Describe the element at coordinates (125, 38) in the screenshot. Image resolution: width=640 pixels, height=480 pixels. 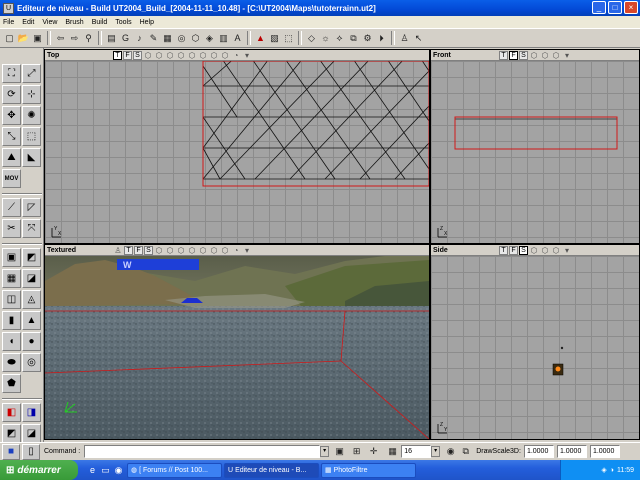
I see `group-browser-icon: G` at that location.